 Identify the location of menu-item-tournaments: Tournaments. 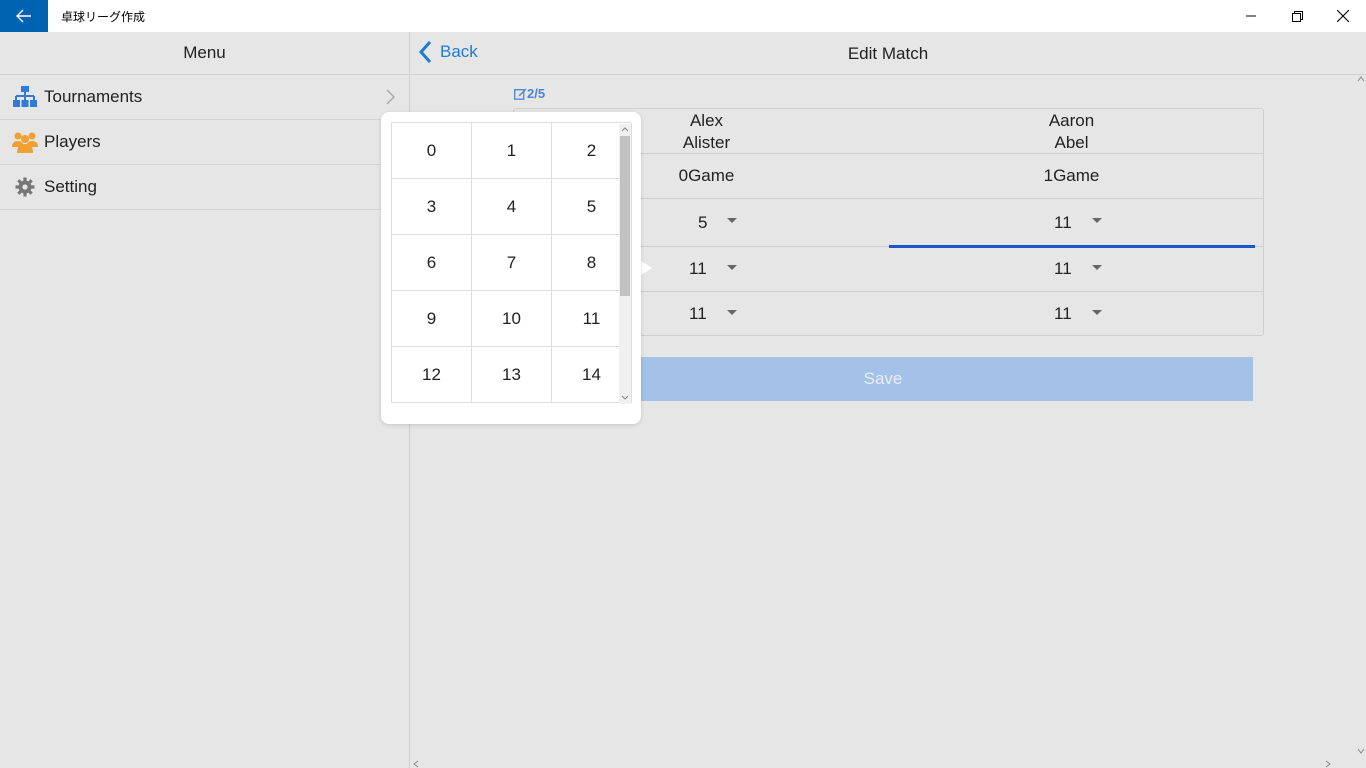
(204, 97).